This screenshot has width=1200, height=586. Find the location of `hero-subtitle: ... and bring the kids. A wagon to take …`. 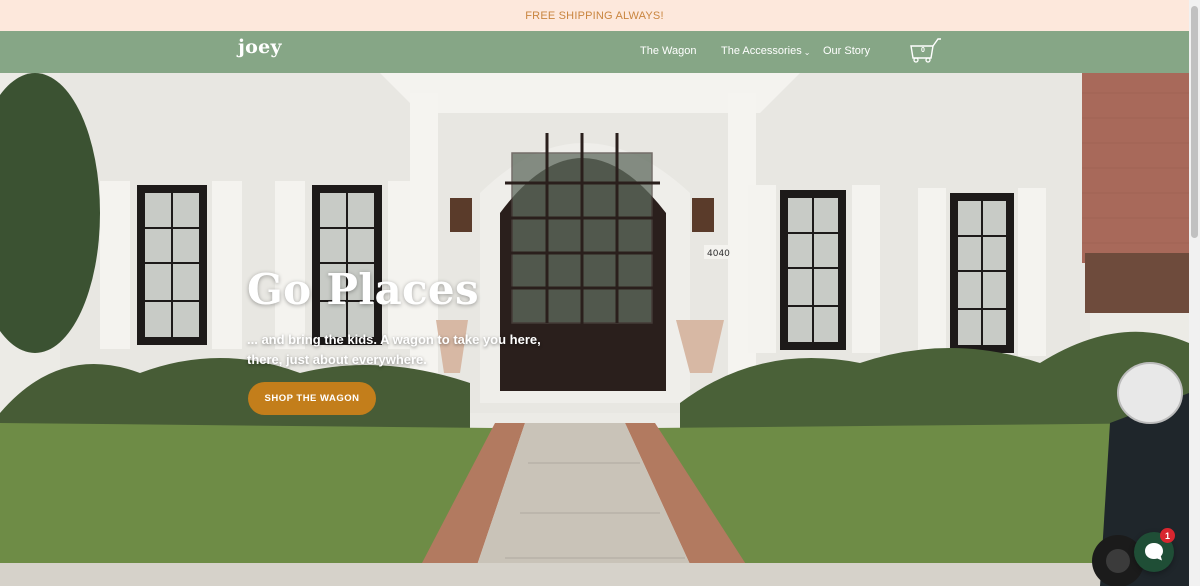

hero-subtitle: ... and bring the kids. A wagon to take … is located at coordinates (394, 349).